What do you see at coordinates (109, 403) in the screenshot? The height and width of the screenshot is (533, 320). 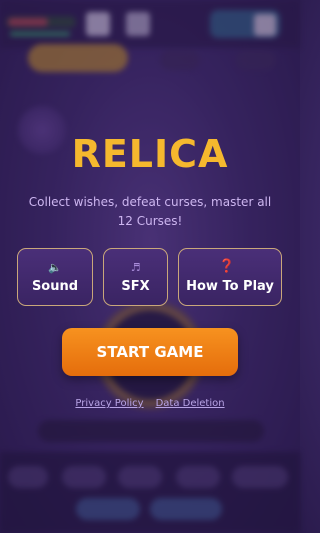 I see `privacy-policy-link: Privacy Policy` at bounding box center [109, 403].